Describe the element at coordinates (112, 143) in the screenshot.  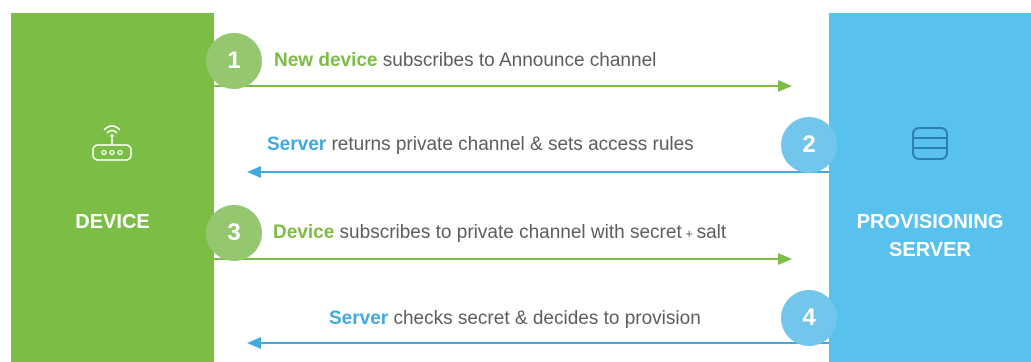
I see `router-icon` at that location.